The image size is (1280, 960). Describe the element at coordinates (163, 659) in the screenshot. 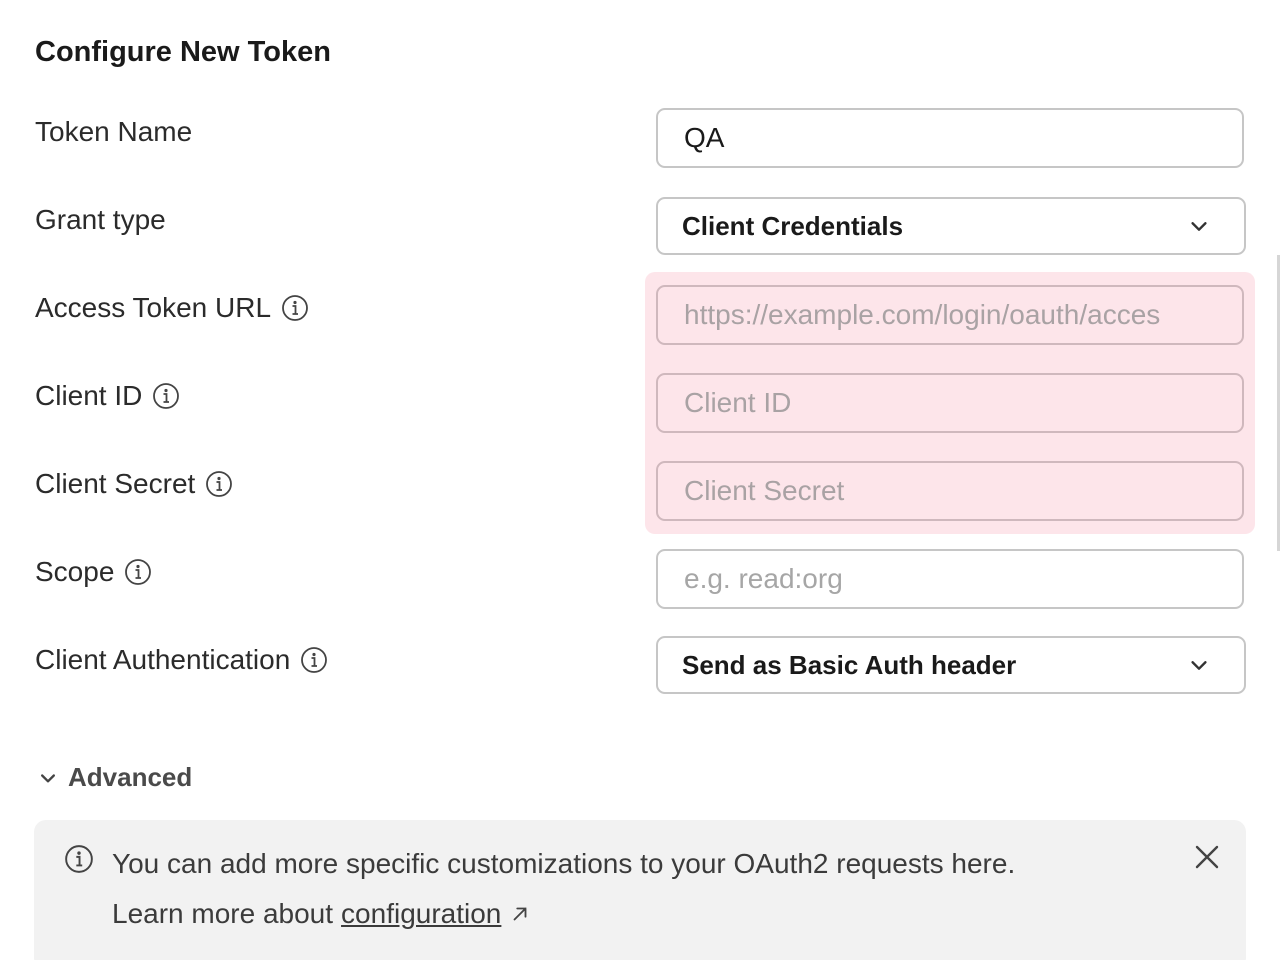

I see `client-authentication-label-text: Client Authentication` at that location.